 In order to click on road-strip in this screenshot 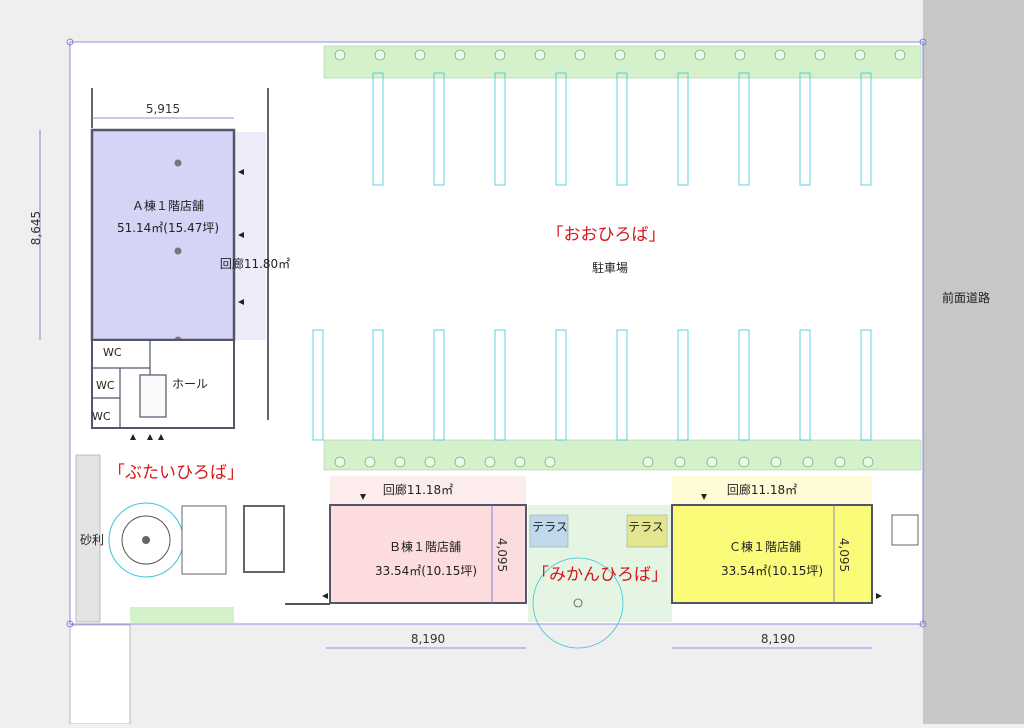, I will do `click(973, 362)`.